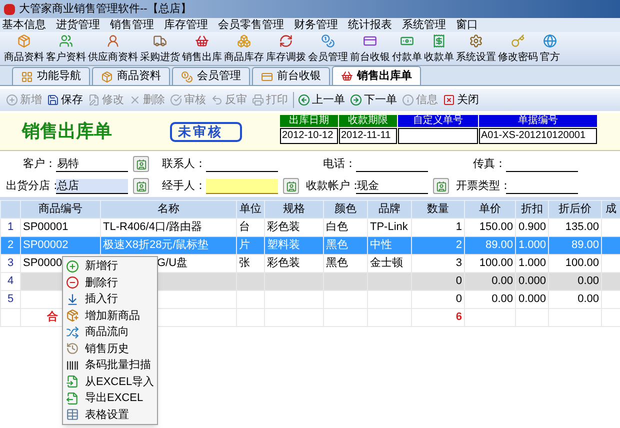  I want to click on field-label: 客户：, so click(39, 164).